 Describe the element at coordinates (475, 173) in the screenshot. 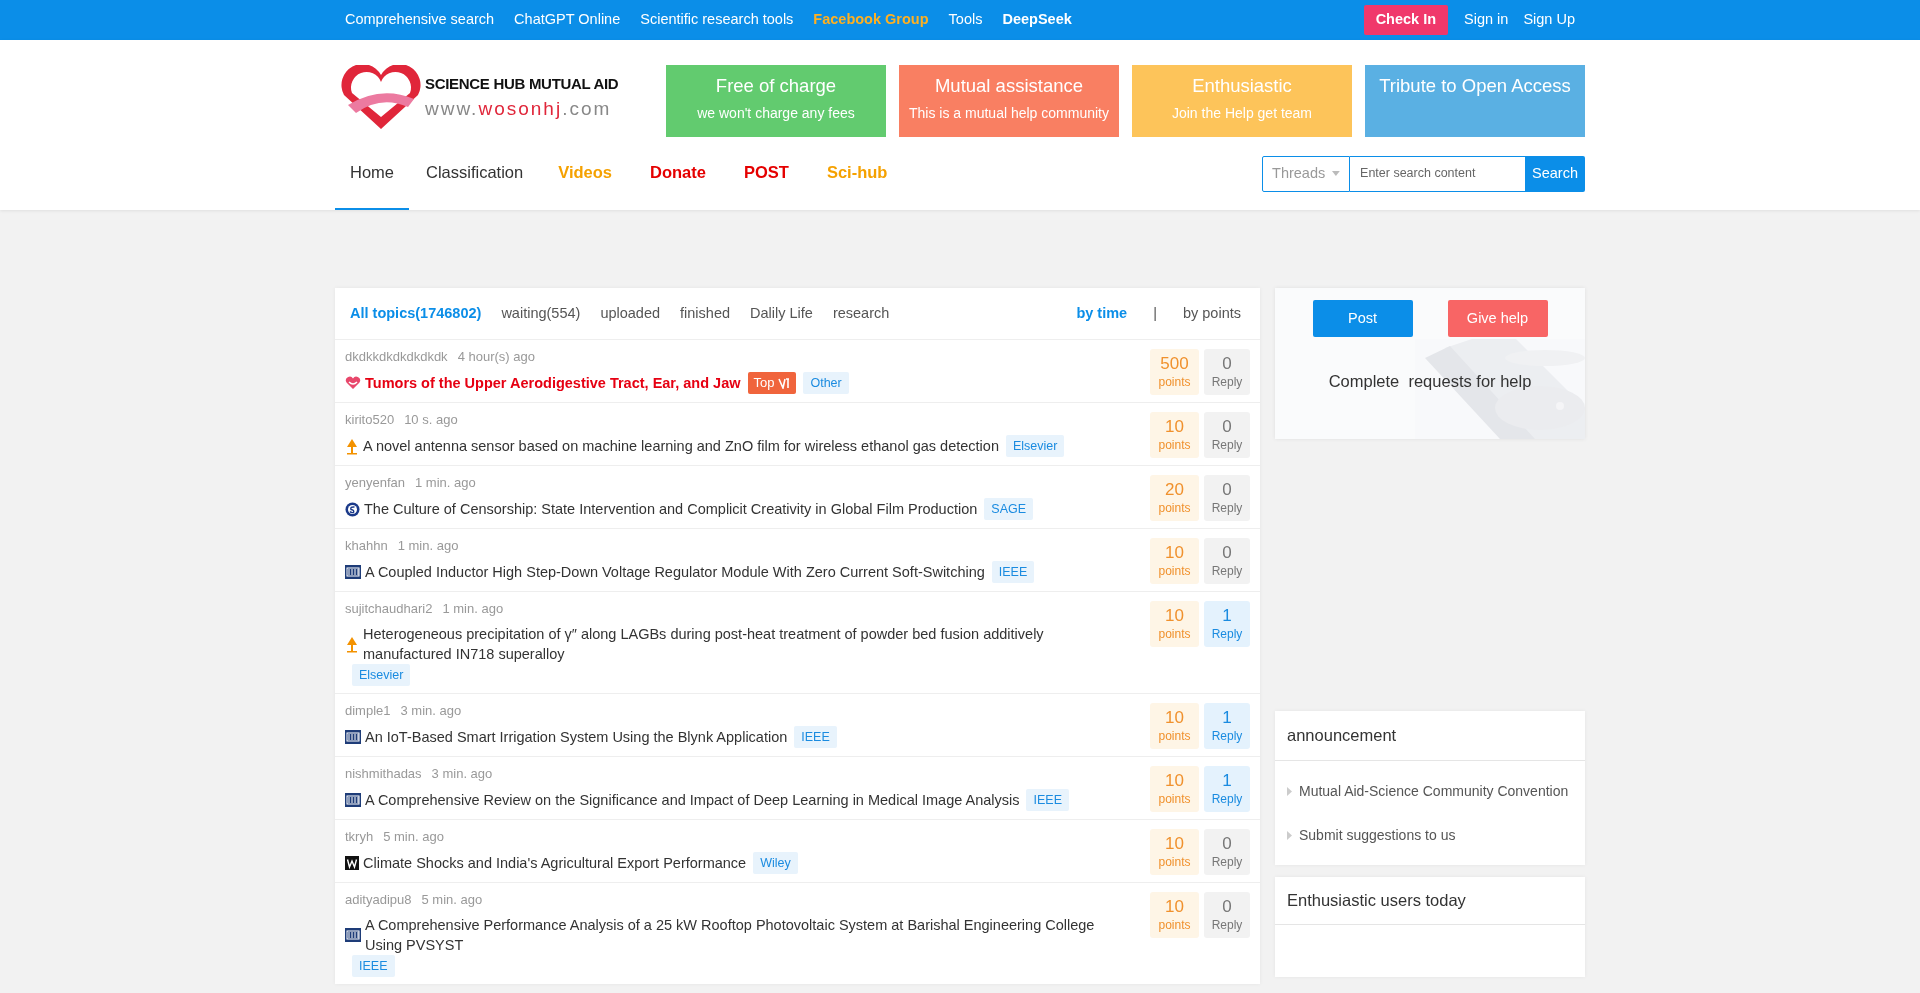

I see `nav-tab: Classification` at that location.